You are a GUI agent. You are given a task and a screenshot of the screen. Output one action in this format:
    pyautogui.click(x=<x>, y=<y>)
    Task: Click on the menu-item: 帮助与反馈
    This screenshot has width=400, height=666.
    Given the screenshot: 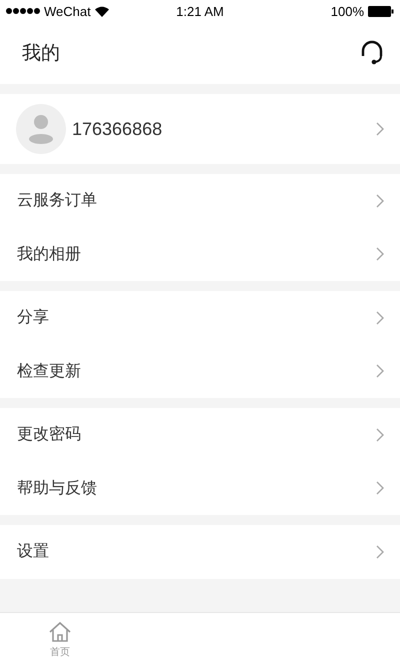 What is the action you would take?
    pyautogui.click(x=57, y=488)
    